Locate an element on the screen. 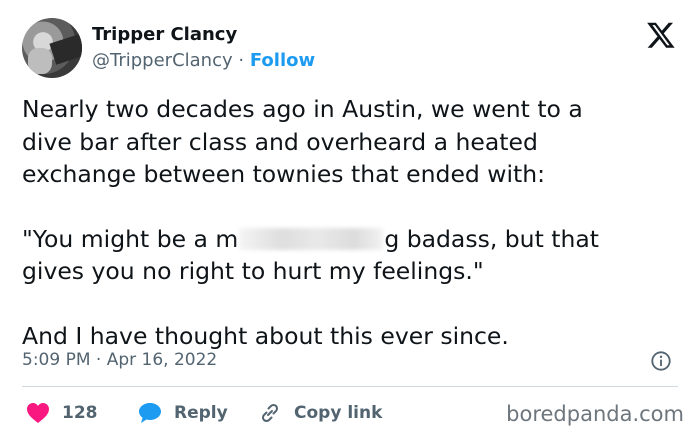  timestamp: 5:09 PM · Apr 16, 2022 is located at coordinates (119, 360).